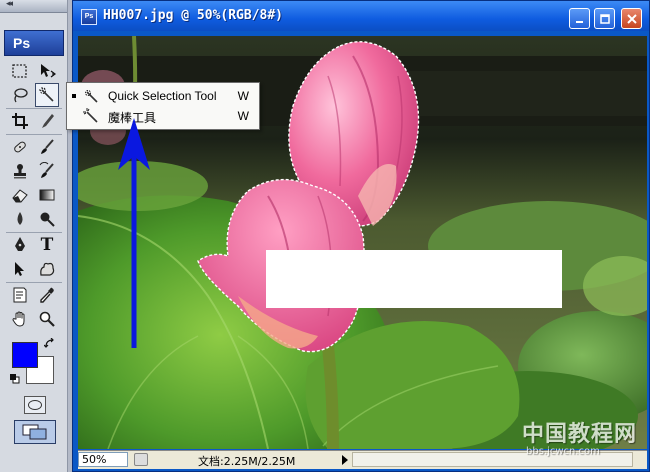 The image size is (650, 472). I want to click on maximize-icon, so click(604, 18).